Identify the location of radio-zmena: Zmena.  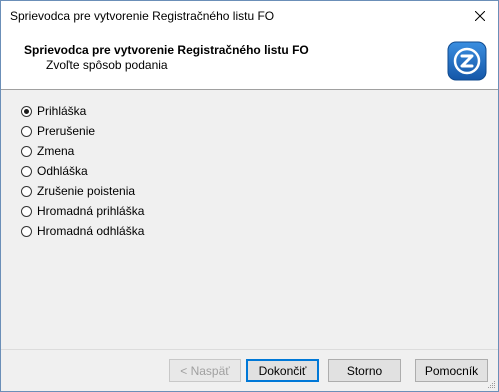
(82, 151).